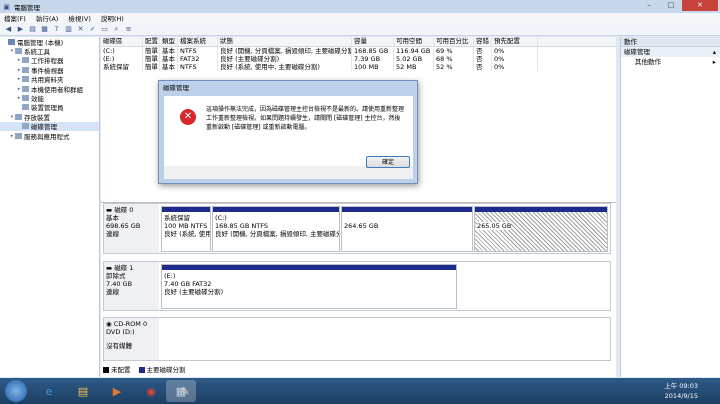 Image resolution: width=720 pixels, height=404 pixels. What do you see at coordinates (83, 391) in the screenshot?
I see `explorer-icon: ▤` at bounding box center [83, 391].